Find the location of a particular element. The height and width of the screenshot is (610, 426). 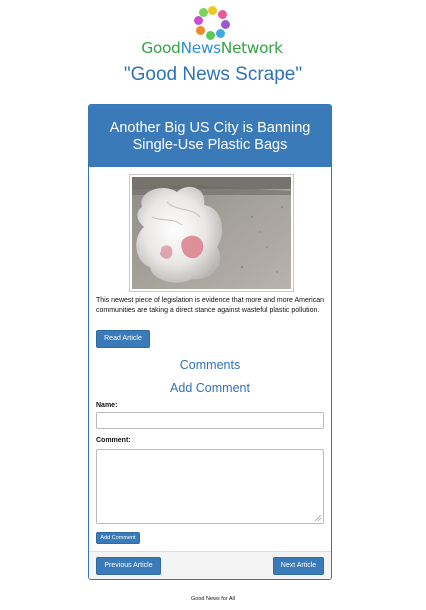

page-title: "Good News Scrape" is located at coordinates (213, 74).